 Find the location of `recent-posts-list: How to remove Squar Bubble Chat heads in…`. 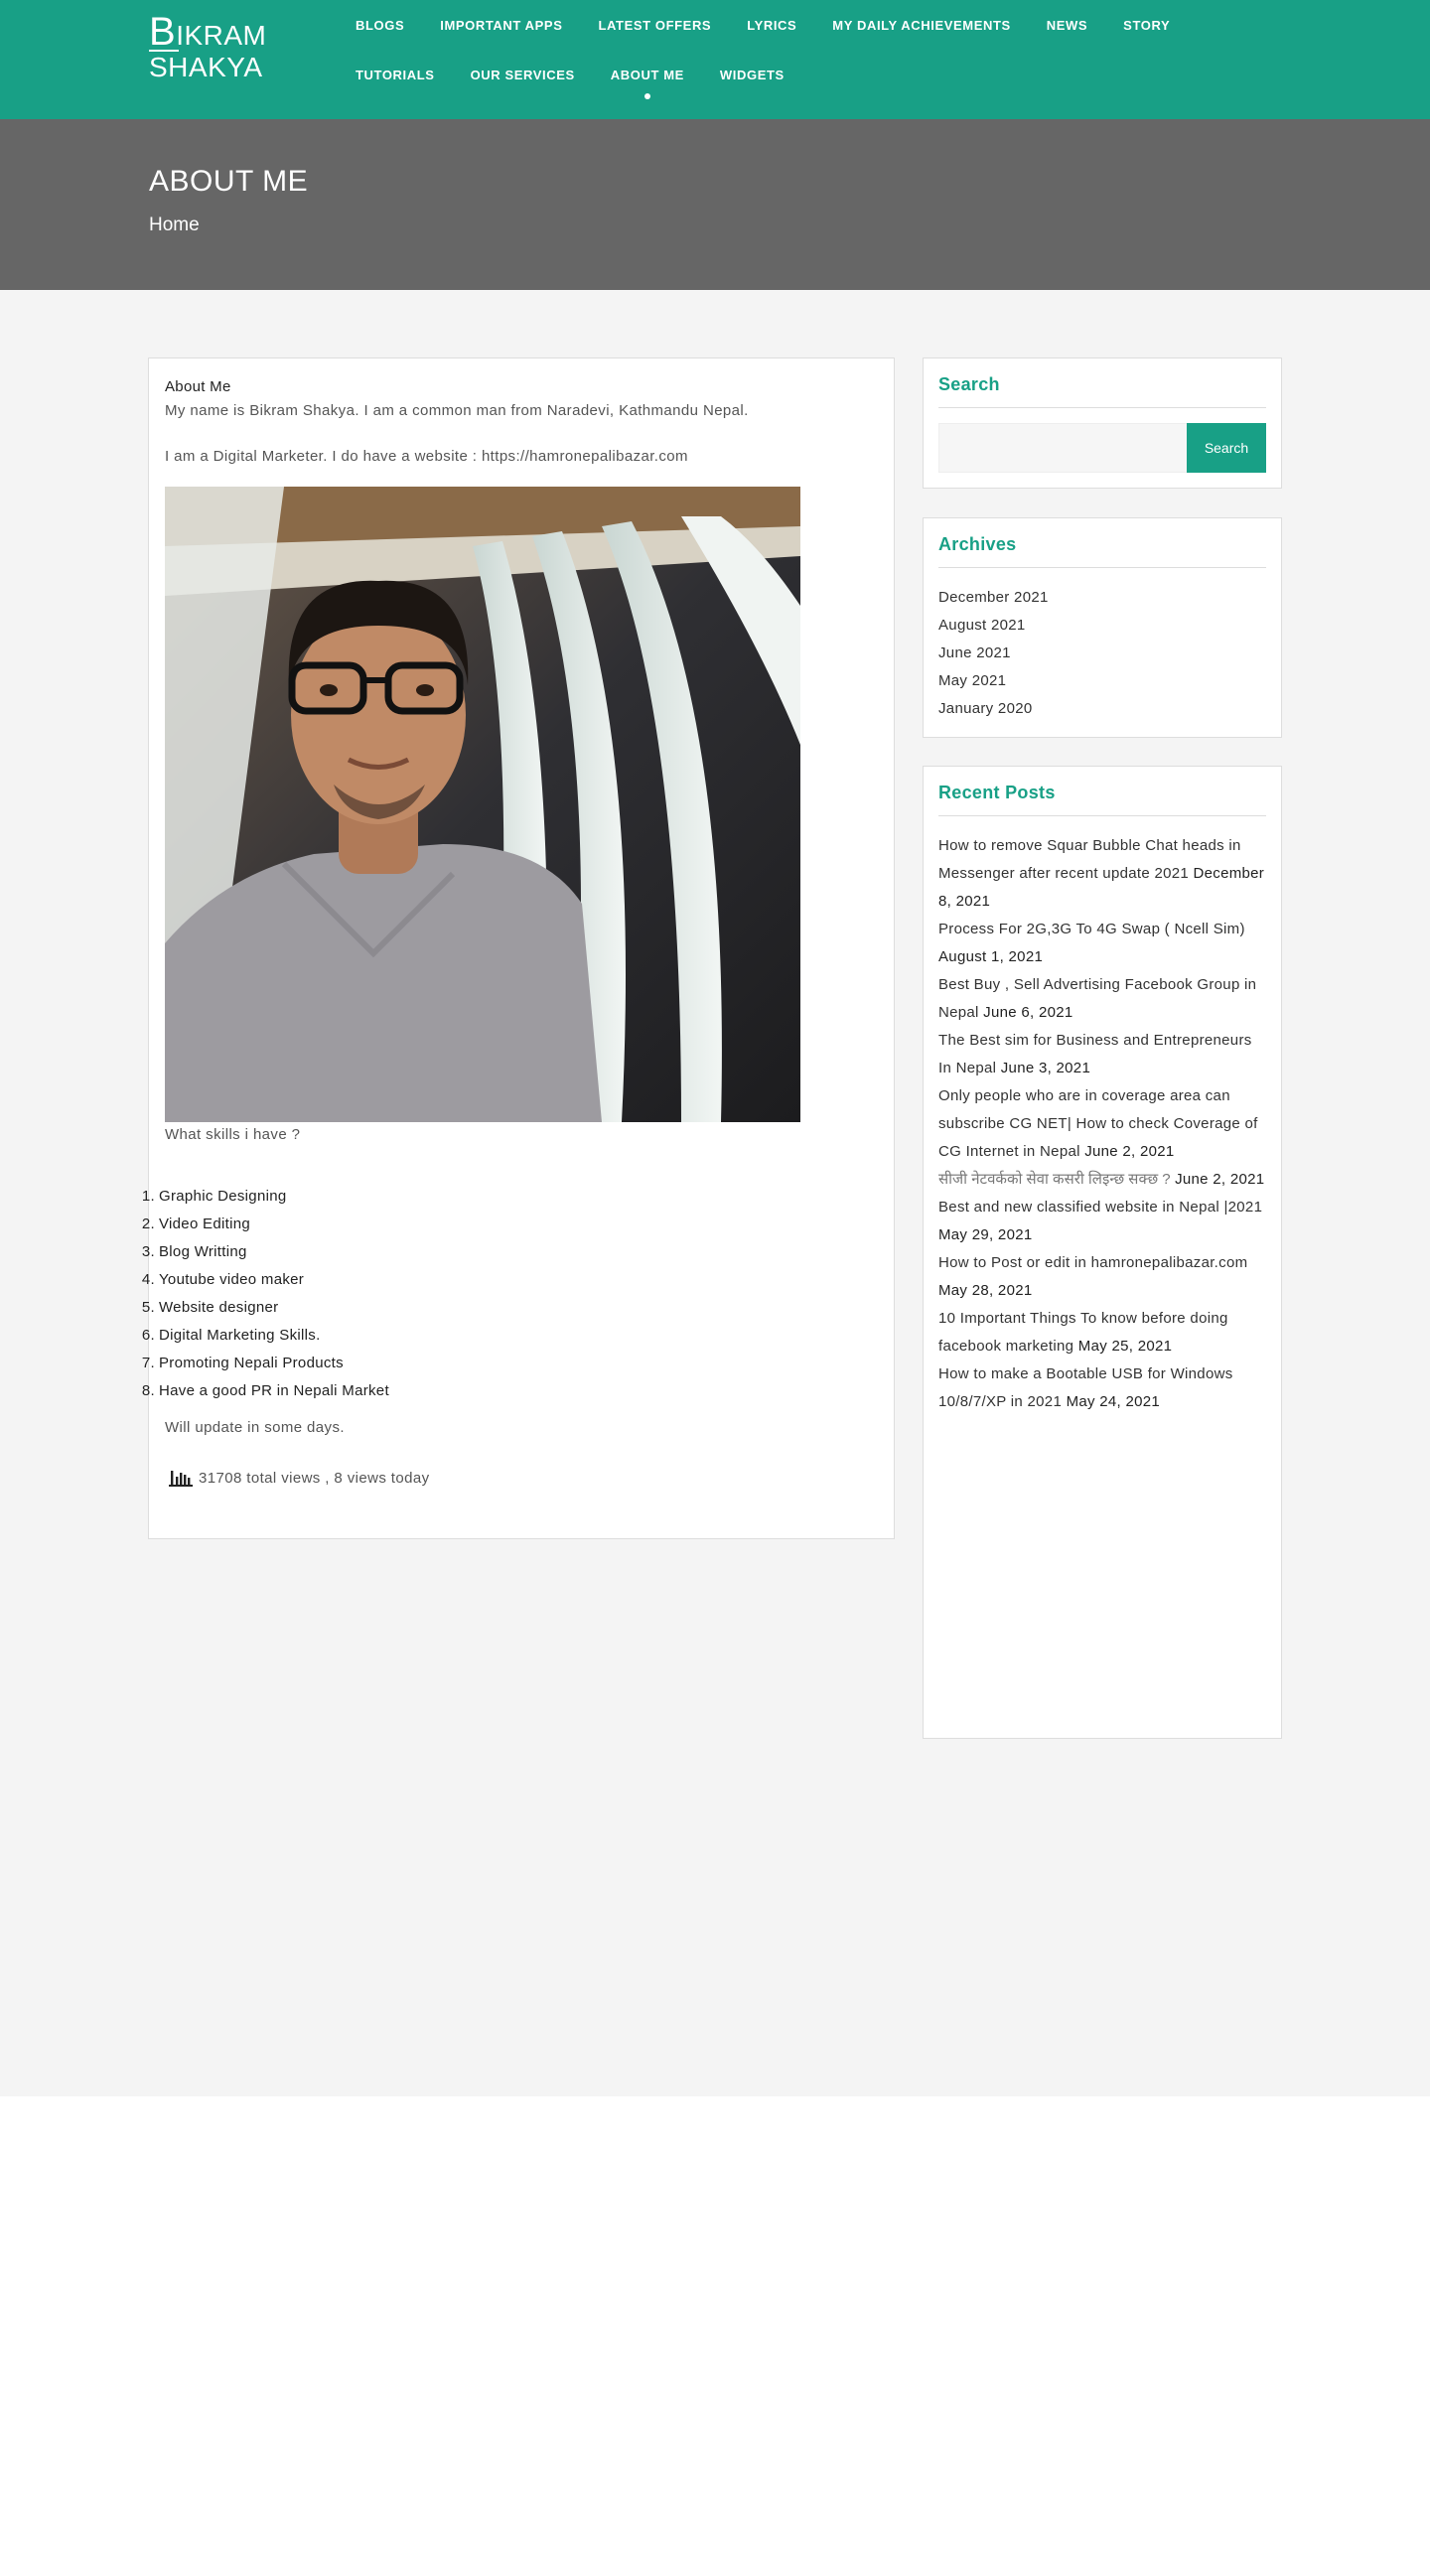

recent-posts-list: How to remove Squar Bubble Chat heads in… is located at coordinates (1102, 1124).